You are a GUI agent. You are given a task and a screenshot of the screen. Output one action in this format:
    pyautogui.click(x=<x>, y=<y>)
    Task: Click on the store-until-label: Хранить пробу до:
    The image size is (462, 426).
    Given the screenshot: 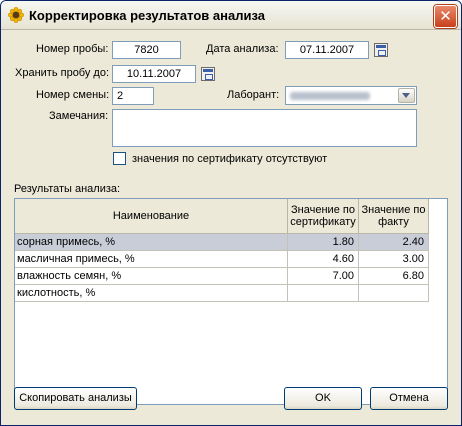 What is the action you would take?
    pyautogui.click(x=62, y=73)
    